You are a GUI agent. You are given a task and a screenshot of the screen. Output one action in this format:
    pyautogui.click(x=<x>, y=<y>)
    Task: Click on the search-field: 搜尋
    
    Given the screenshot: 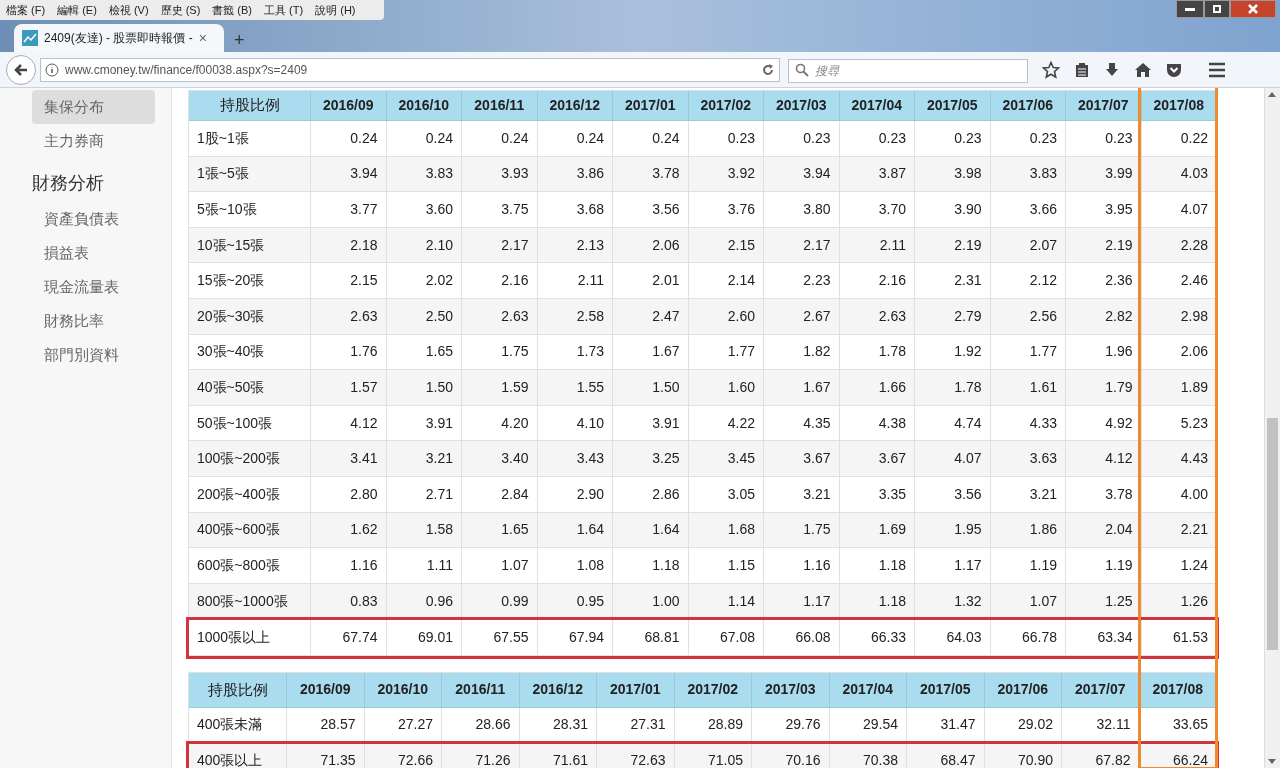 What is the action you would take?
    pyautogui.click(x=908, y=70)
    